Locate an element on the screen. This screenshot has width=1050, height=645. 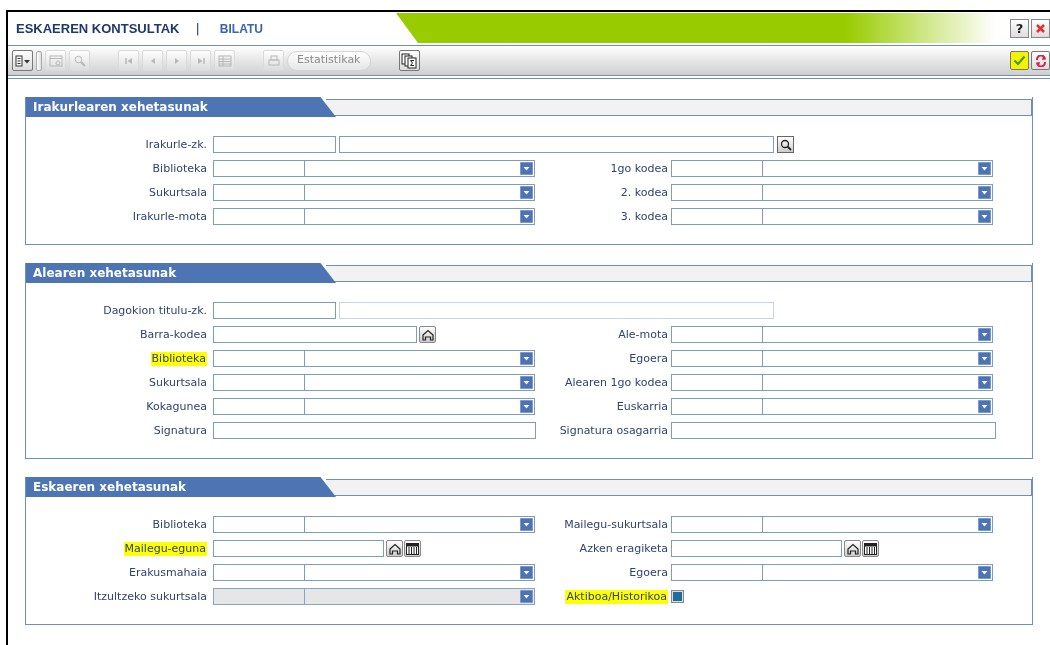
checkmark-icon is located at coordinates (1019, 60).